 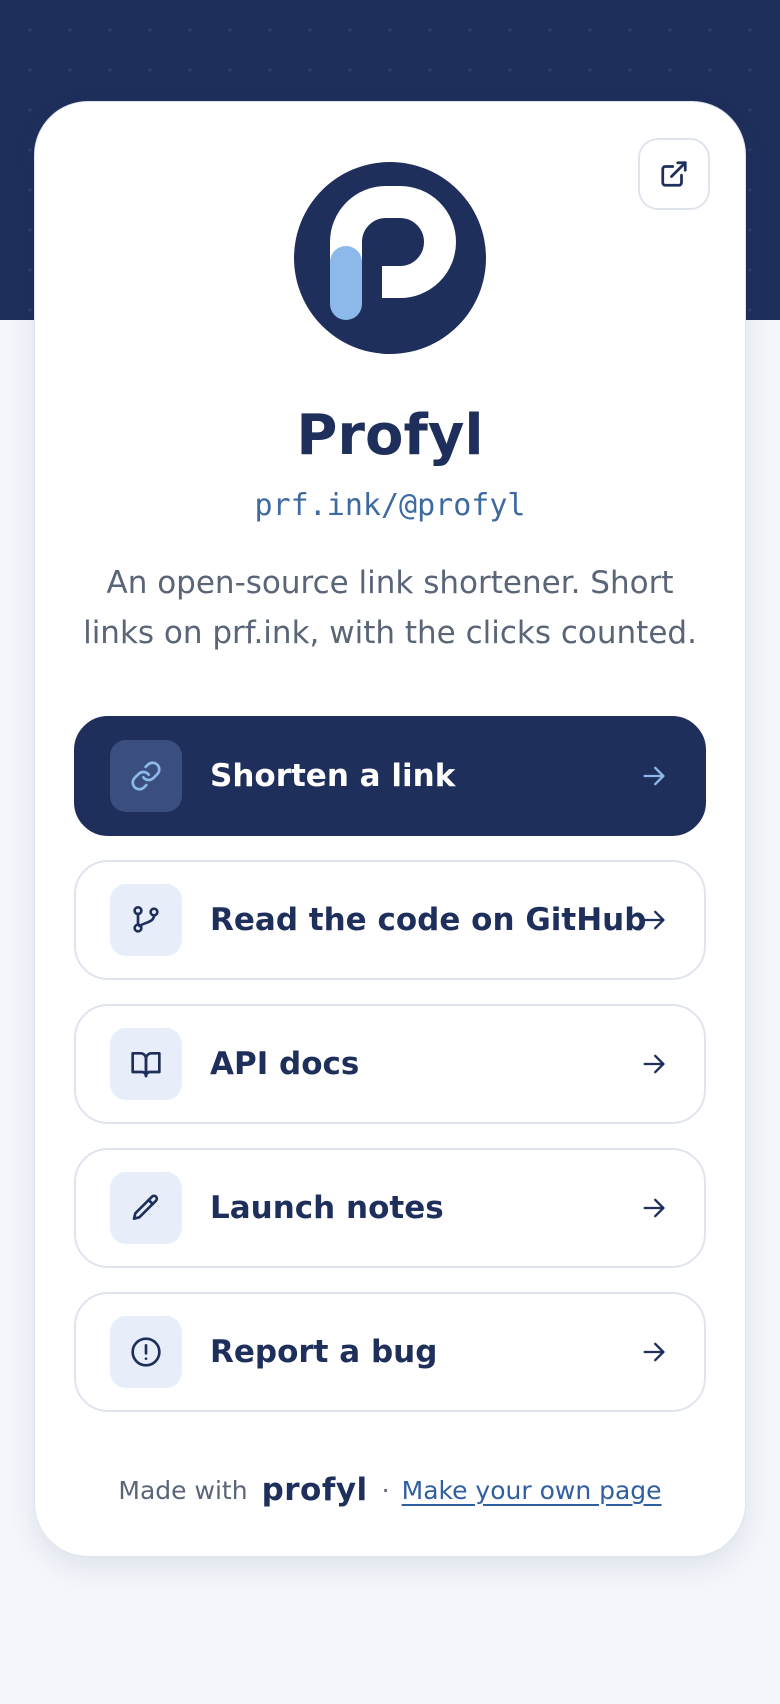 I want to click on link-icon, so click(x=146, y=776).